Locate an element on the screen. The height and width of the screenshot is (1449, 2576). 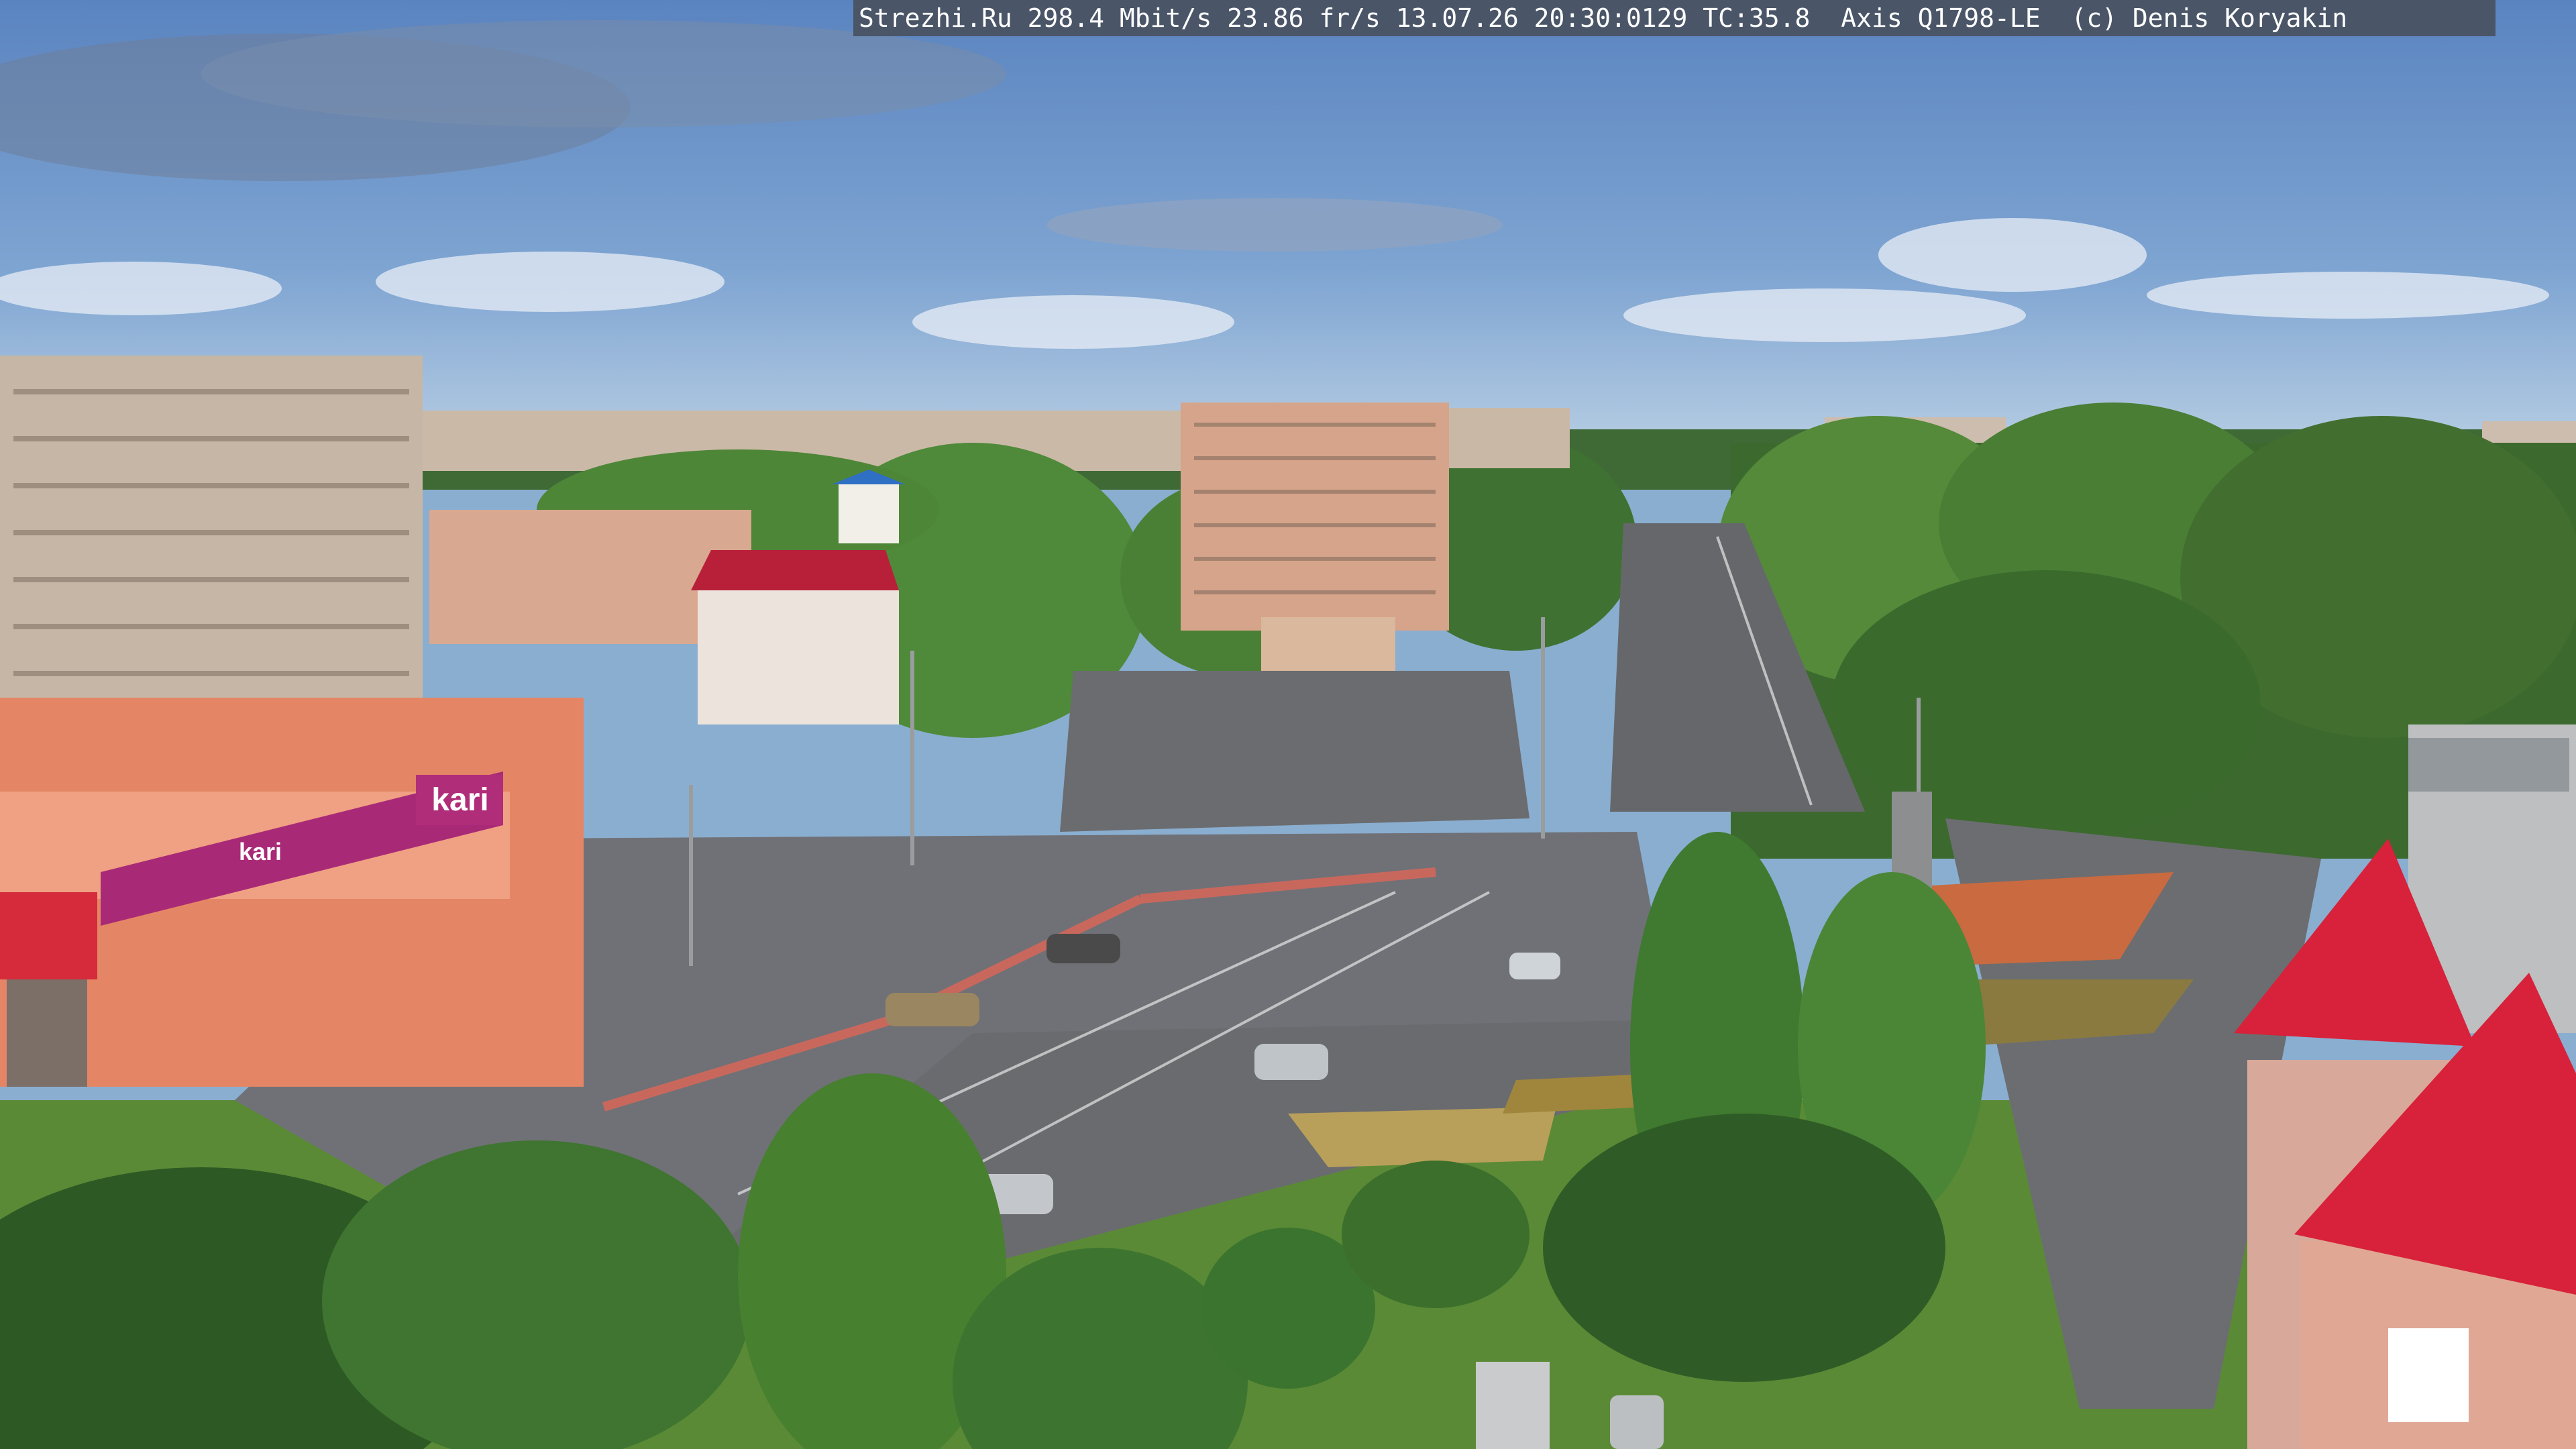
store-logo-sign: kari is located at coordinates (460, 800).